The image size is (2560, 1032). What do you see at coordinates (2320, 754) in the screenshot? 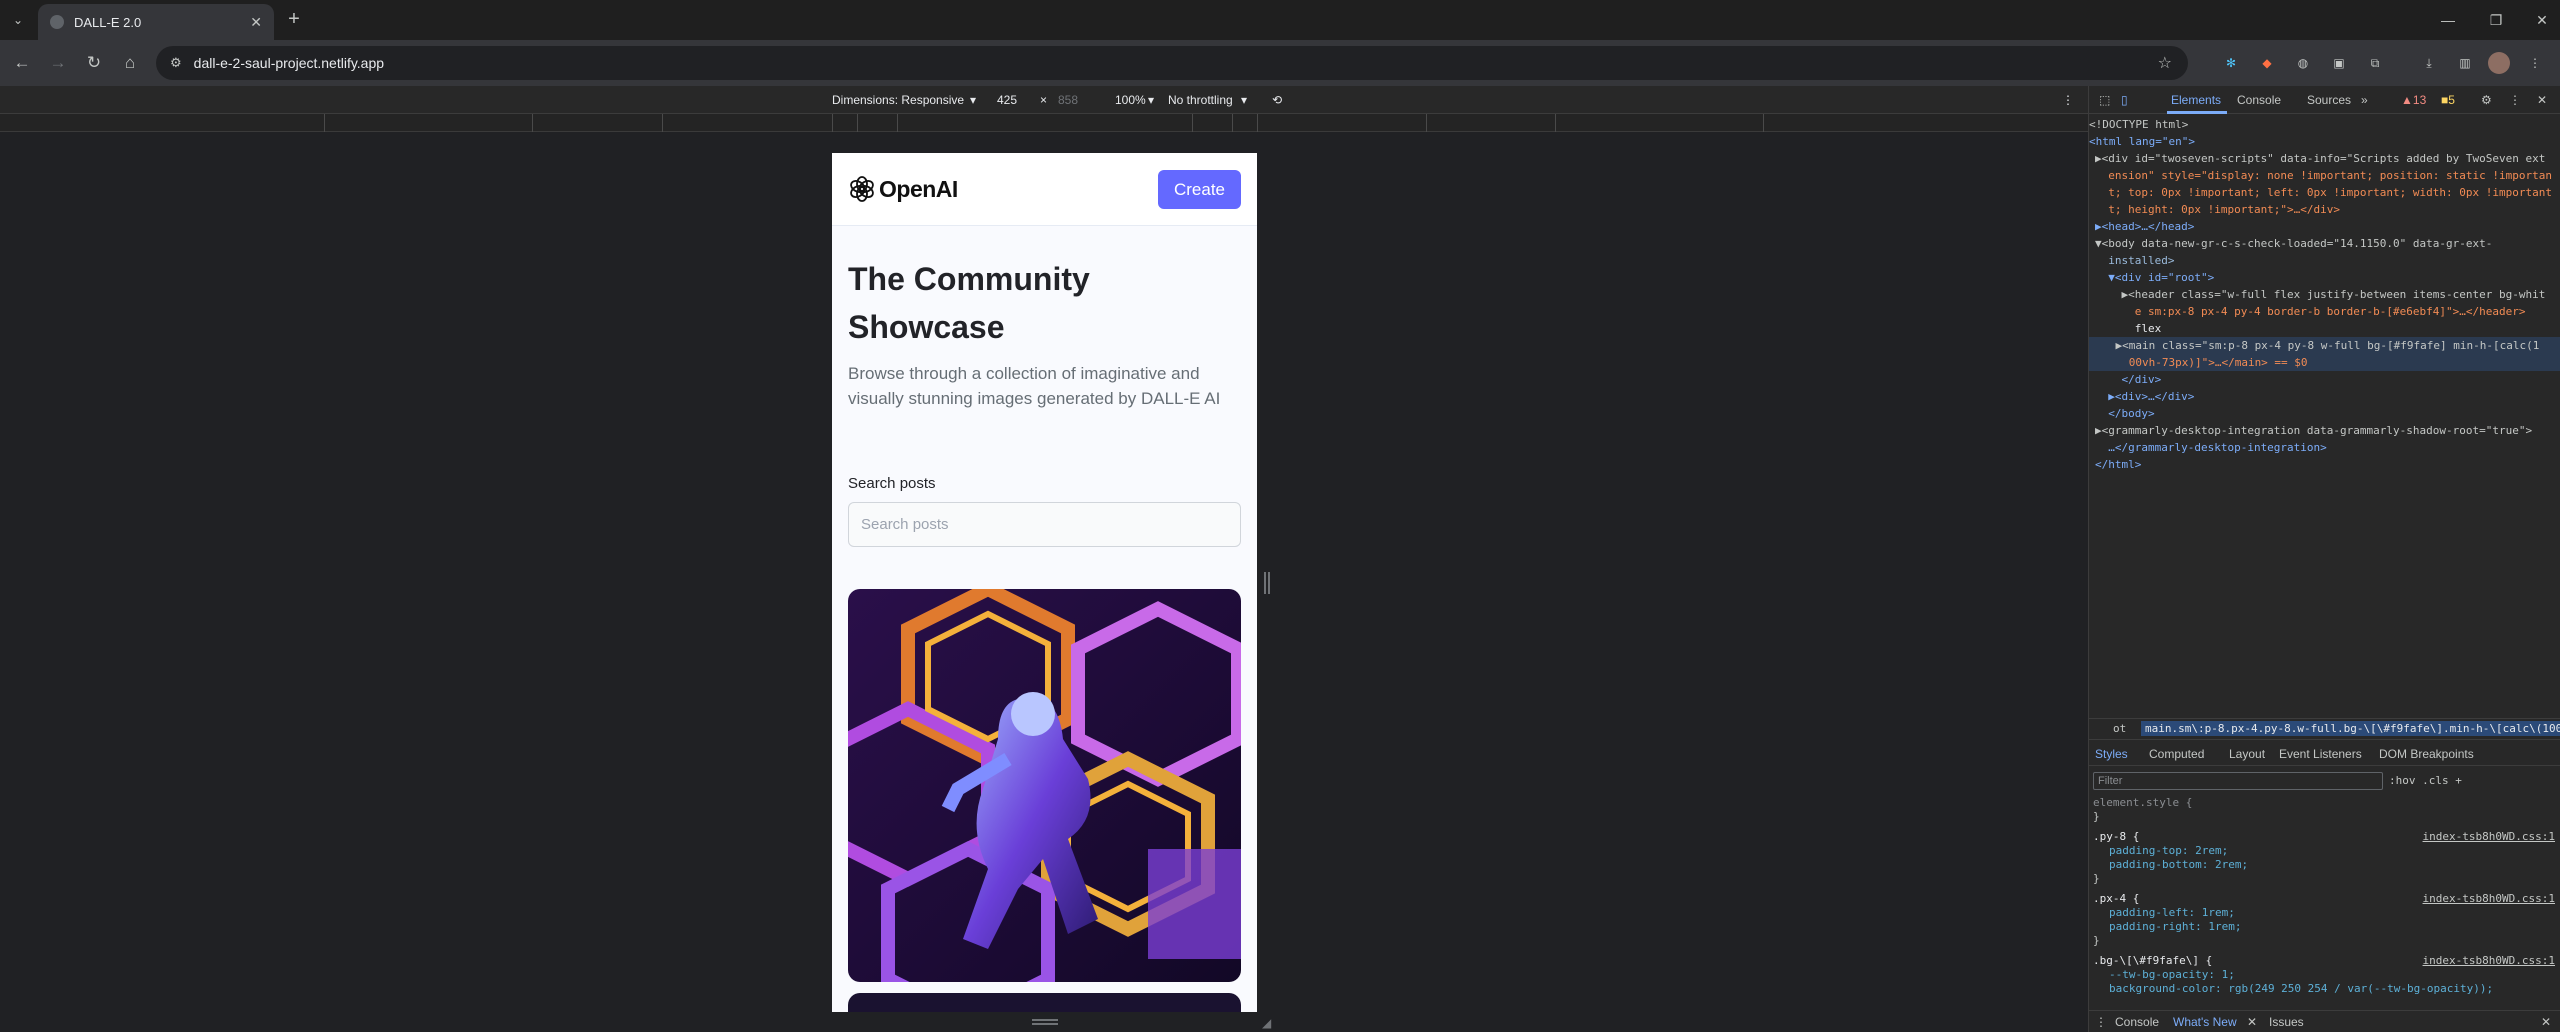
I see `tab-event-listeners: Event Listeners` at bounding box center [2320, 754].